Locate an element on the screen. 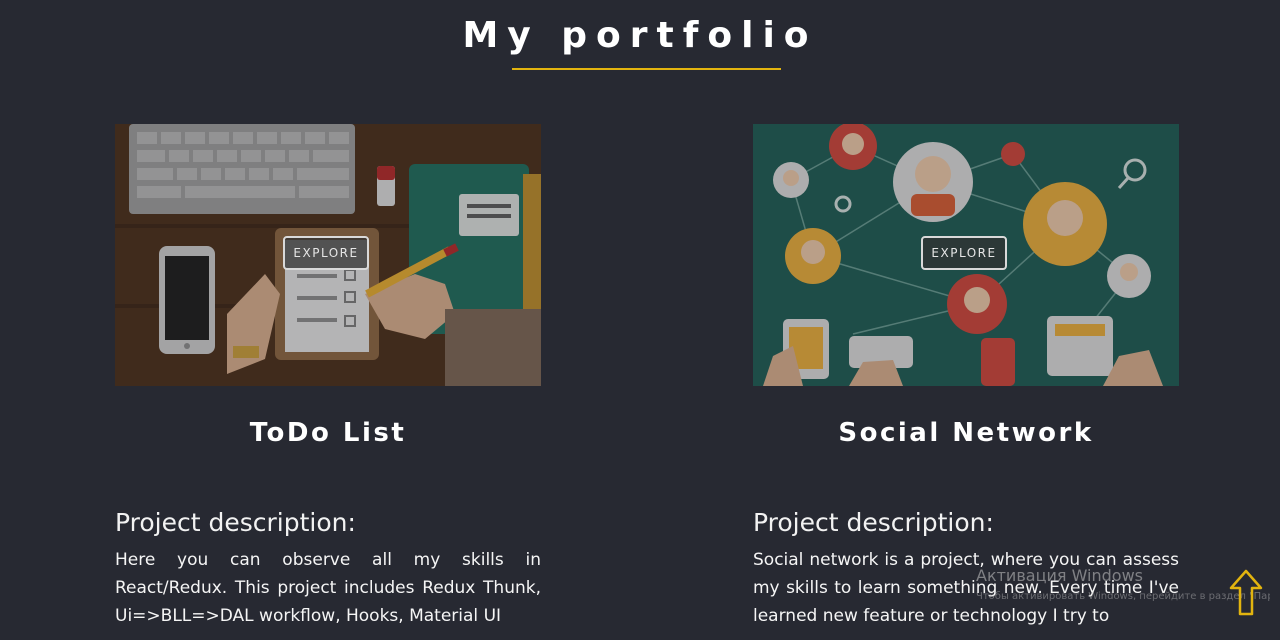 The height and width of the screenshot is (640, 1280). arrow-up-icon is located at coordinates (1246, 592).